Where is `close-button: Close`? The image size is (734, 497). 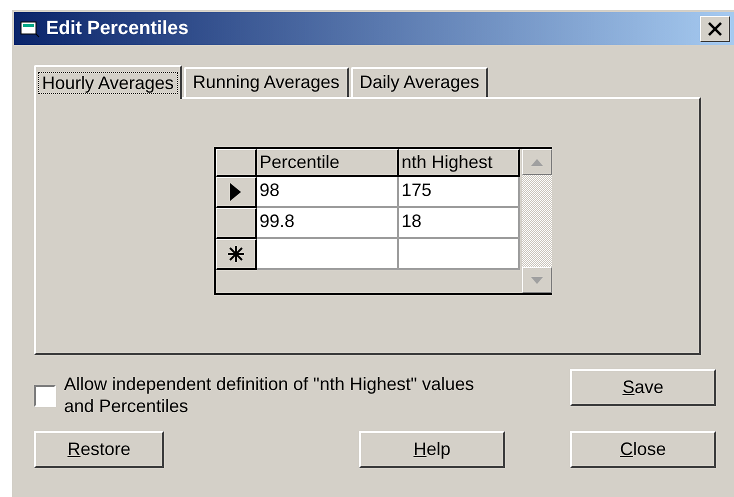 close-button: Close is located at coordinates (643, 449).